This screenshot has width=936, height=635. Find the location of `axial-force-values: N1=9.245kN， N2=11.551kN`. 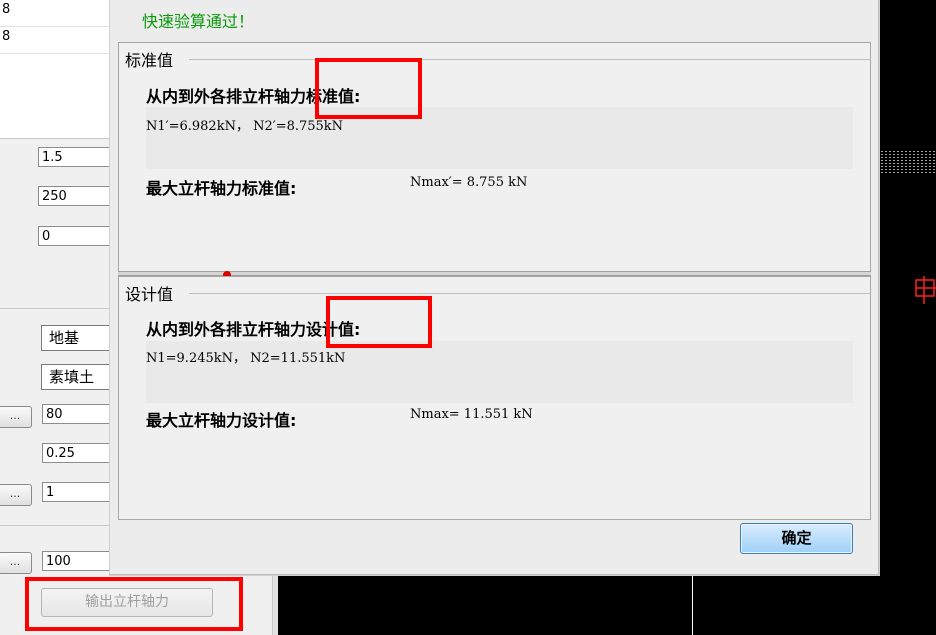

axial-force-values: N1=9.245kN， N2=11.551kN is located at coordinates (246, 358).